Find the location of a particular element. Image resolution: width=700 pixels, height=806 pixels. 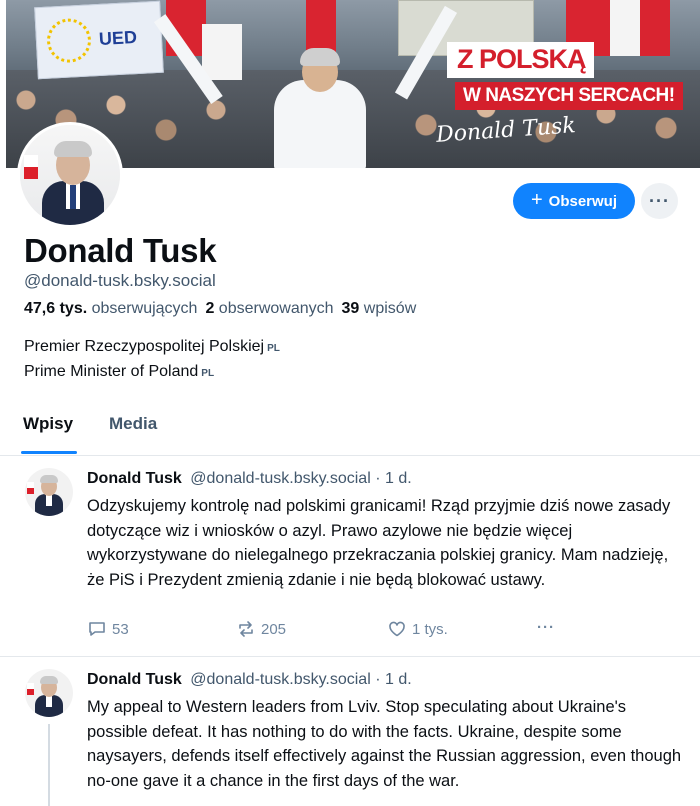

bio-line: Prime Minister of Poland is located at coordinates (111, 371).